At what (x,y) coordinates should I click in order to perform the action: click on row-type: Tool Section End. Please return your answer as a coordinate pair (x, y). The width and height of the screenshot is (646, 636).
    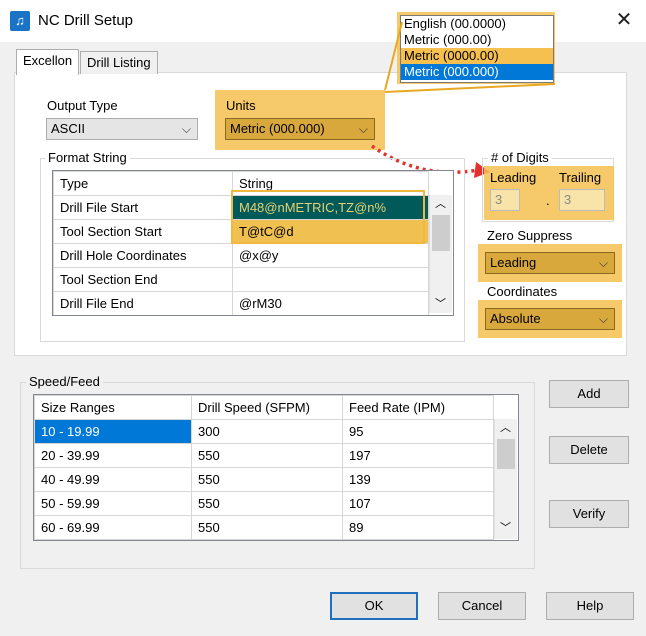
    Looking at the image, I should click on (143, 279).